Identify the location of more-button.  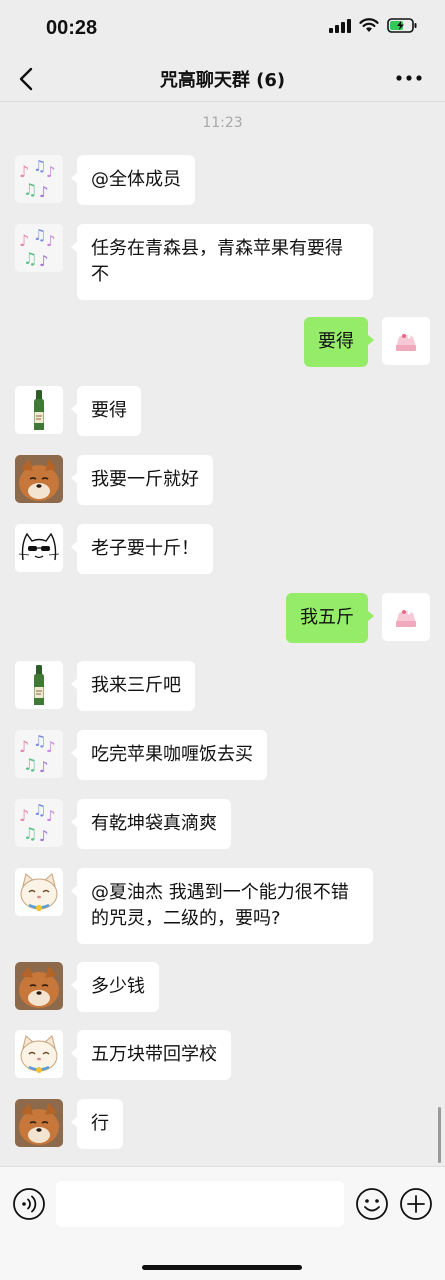
(409, 78).